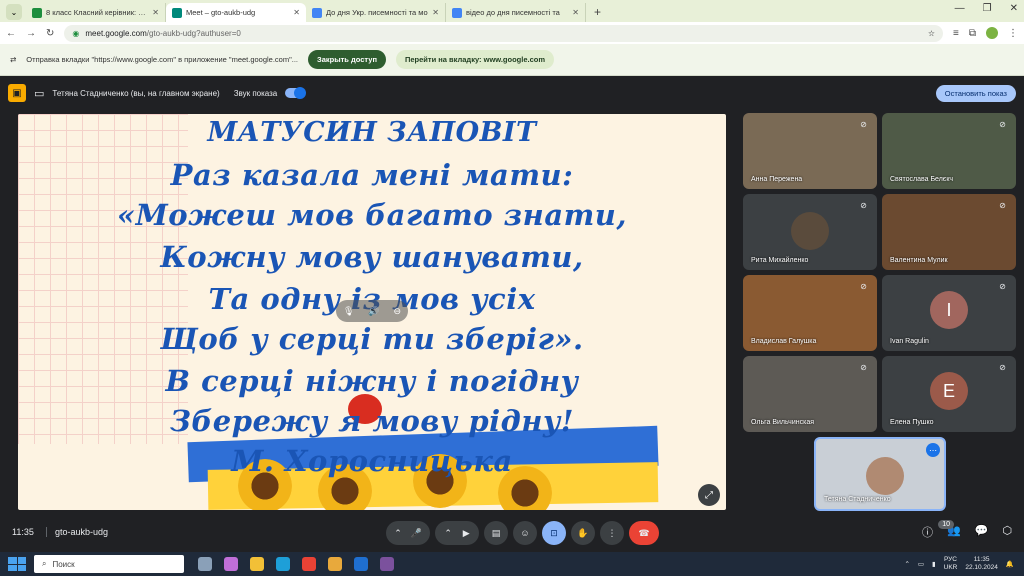 This screenshot has width=1024, height=576. Describe the element at coordinates (372, 421) in the screenshot. I see `poem-line: Збережу я мову рідну!` at that location.